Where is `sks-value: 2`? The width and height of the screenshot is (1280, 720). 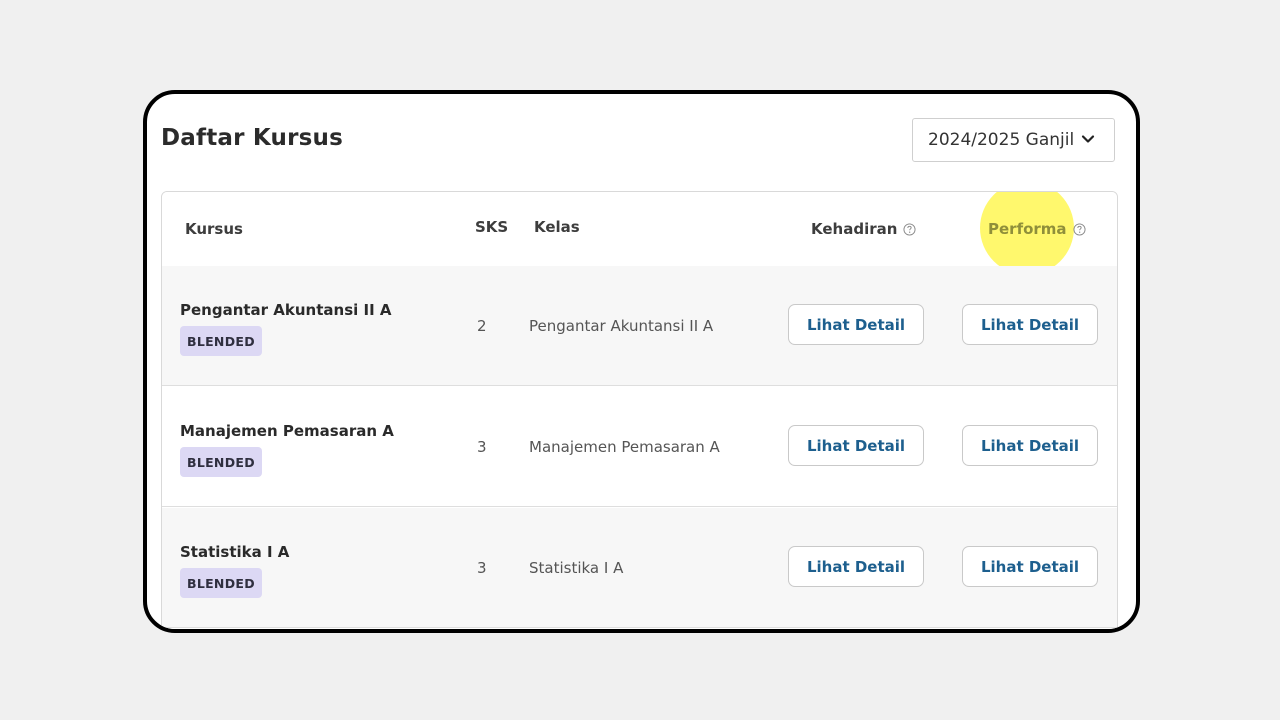 sks-value: 2 is located at coordinates (482, 326).